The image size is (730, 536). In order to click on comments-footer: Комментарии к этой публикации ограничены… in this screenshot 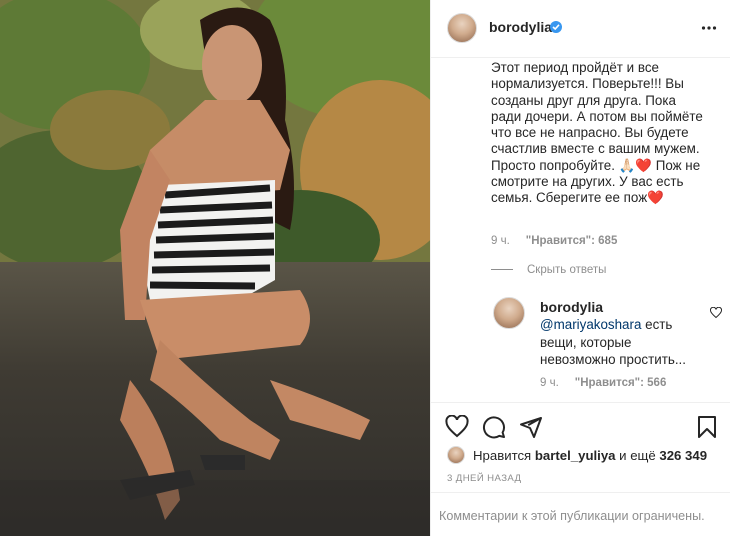, I will do `click(580, 514)`.